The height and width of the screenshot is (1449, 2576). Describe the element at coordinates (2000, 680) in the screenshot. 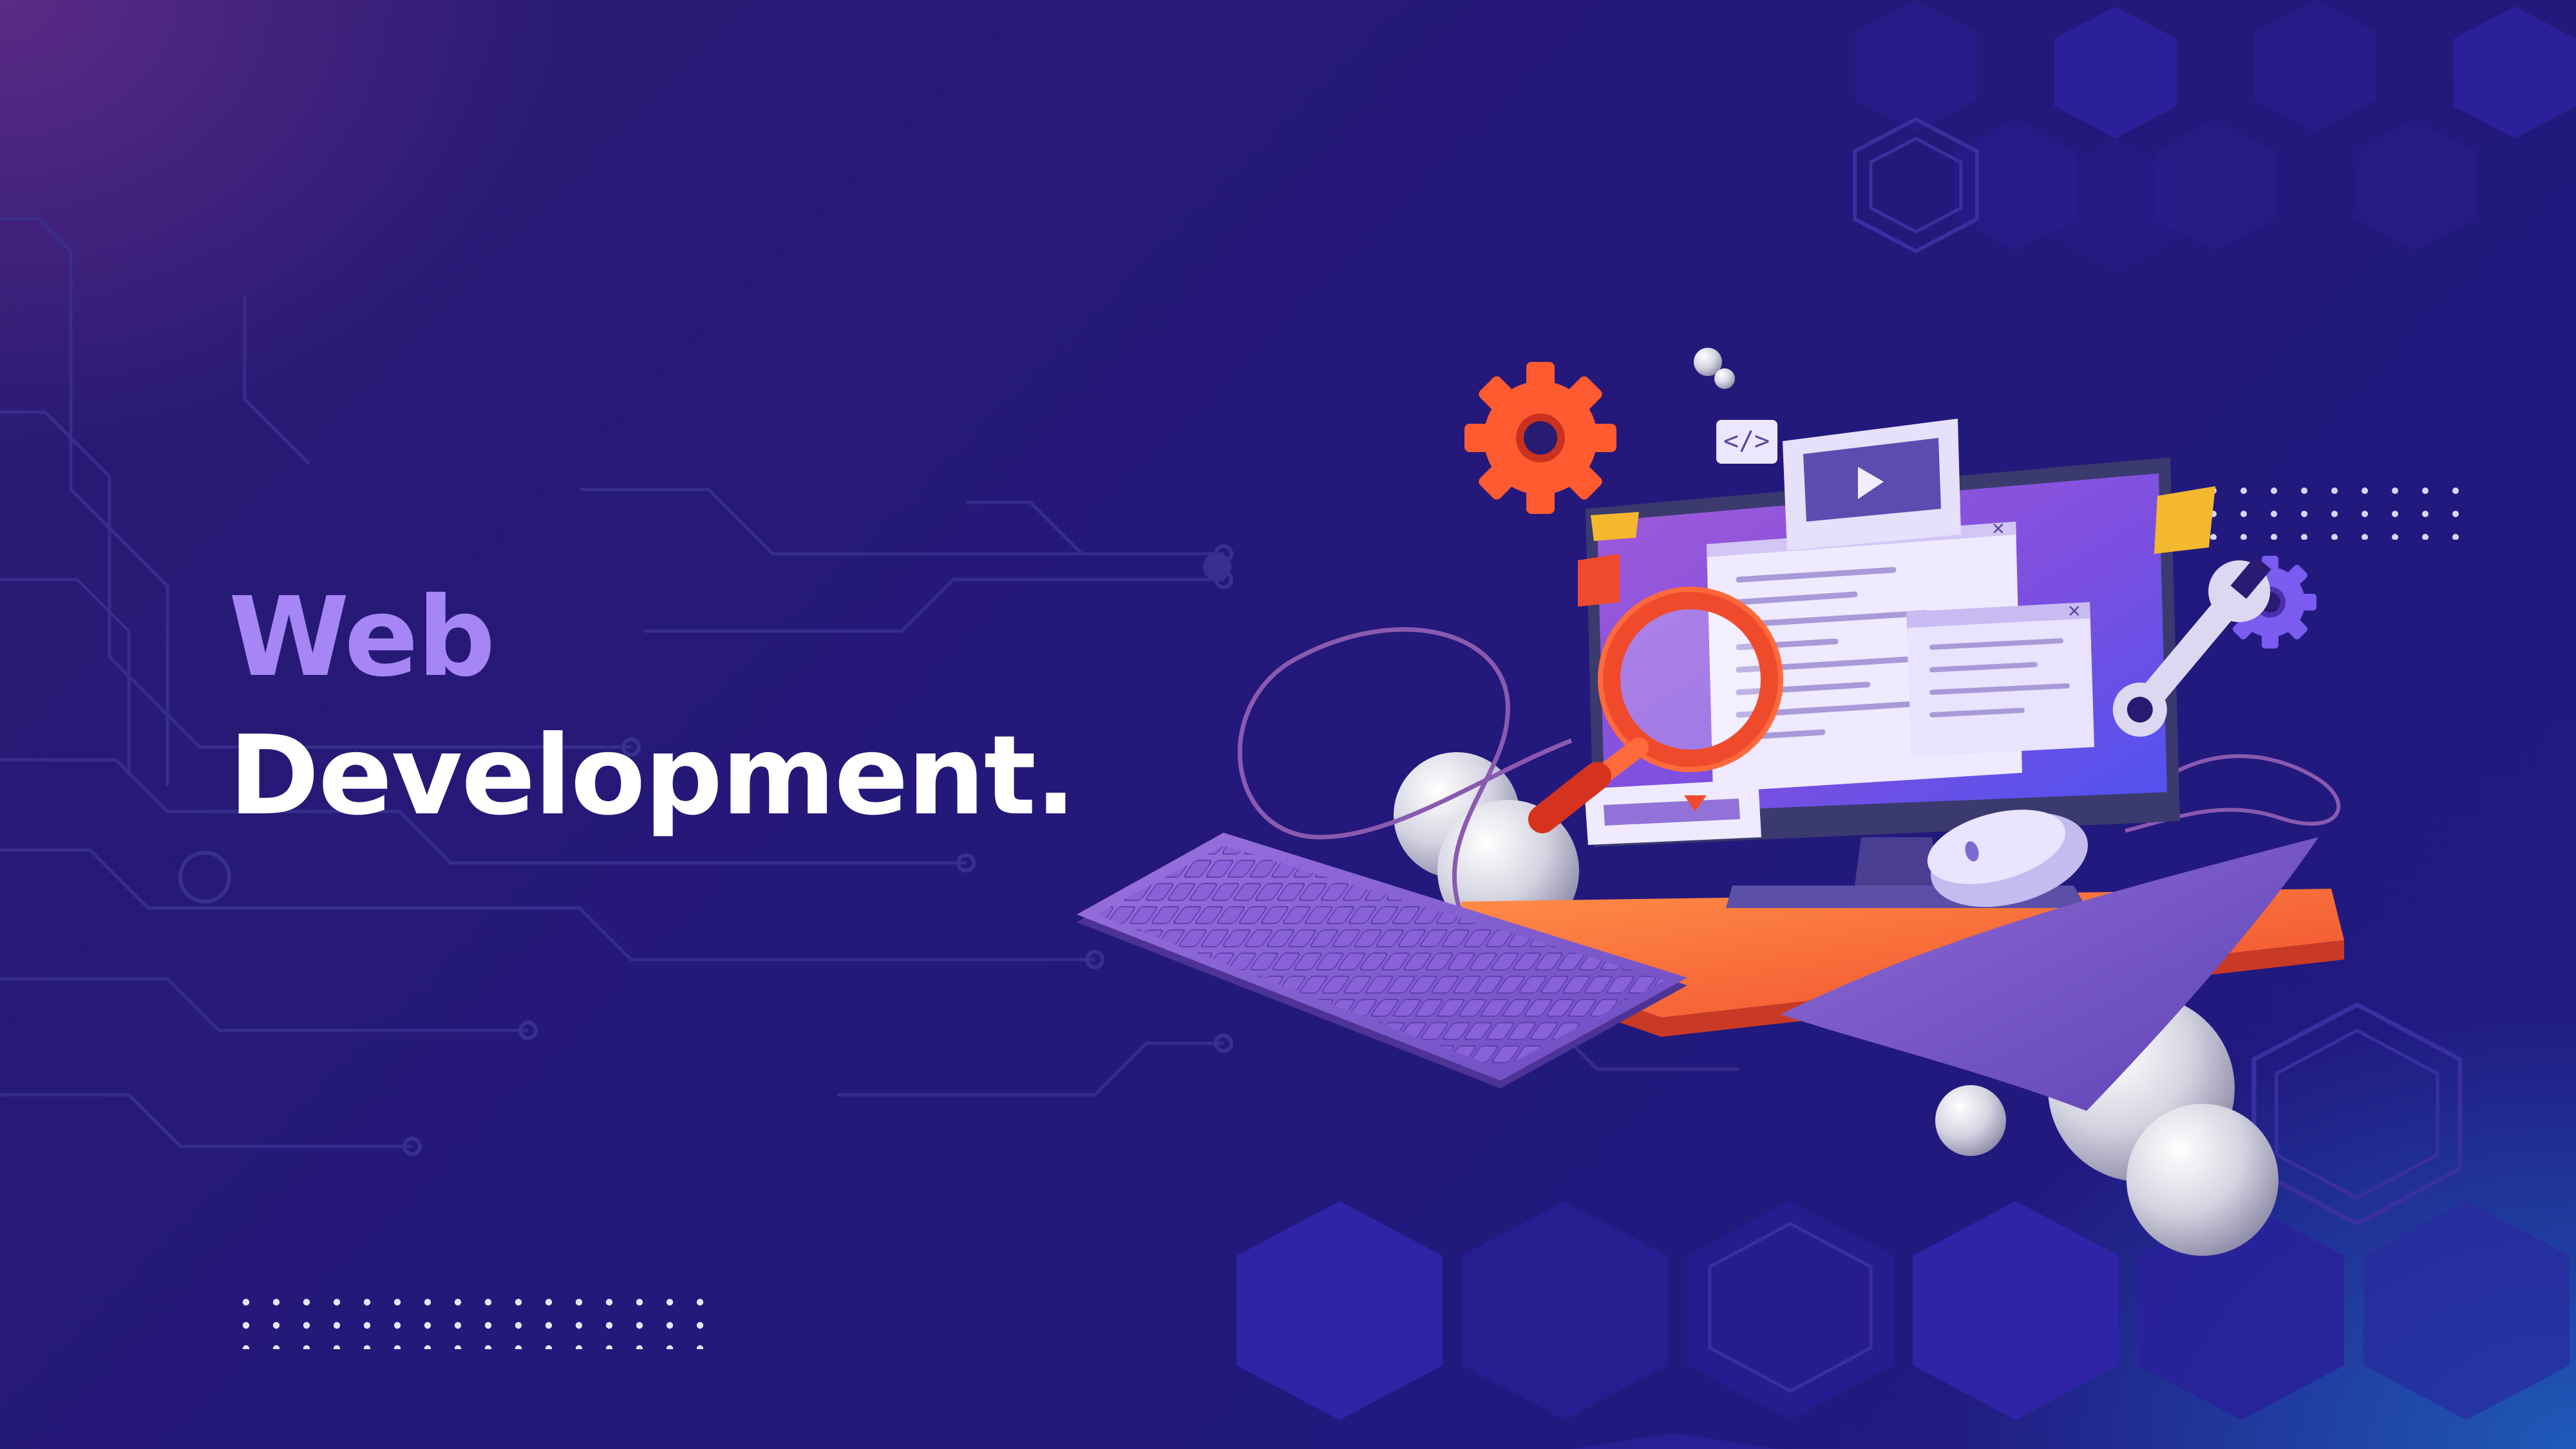

I see `code-window-secondary: ✕` at that location.